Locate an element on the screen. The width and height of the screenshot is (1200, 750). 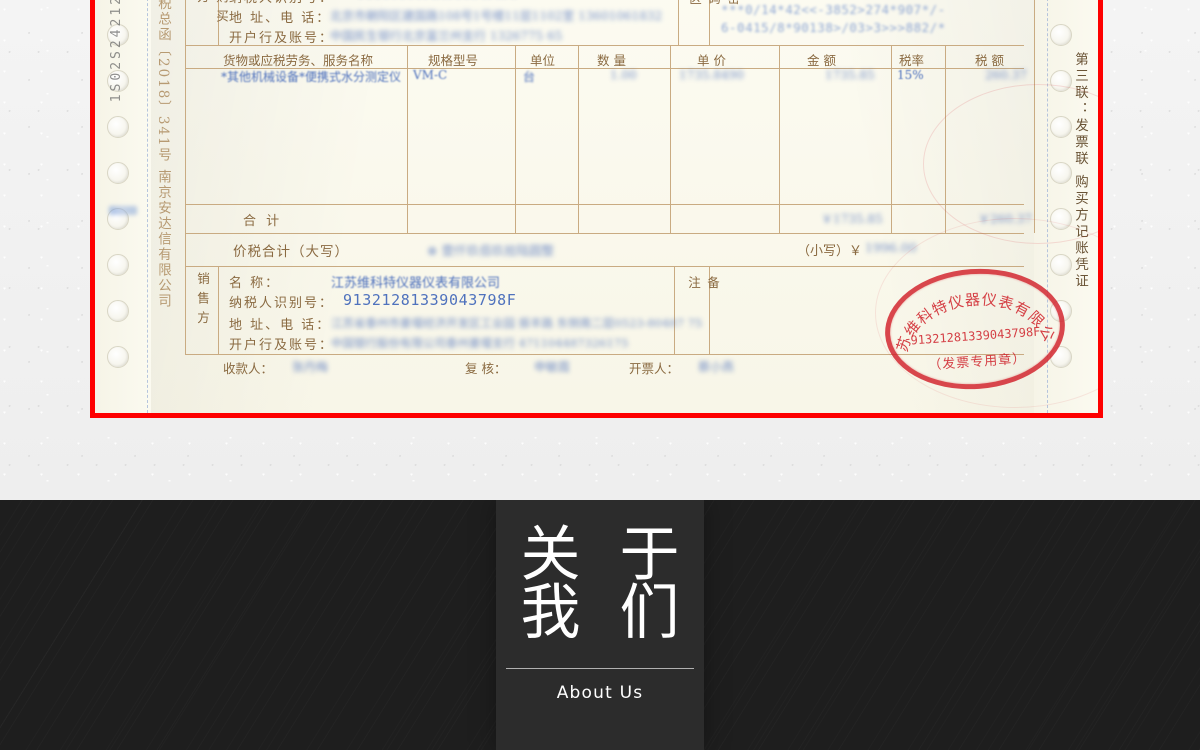
col-header-name: 货物或应税劳务、服务名称 is located at coordinates (298, 60).